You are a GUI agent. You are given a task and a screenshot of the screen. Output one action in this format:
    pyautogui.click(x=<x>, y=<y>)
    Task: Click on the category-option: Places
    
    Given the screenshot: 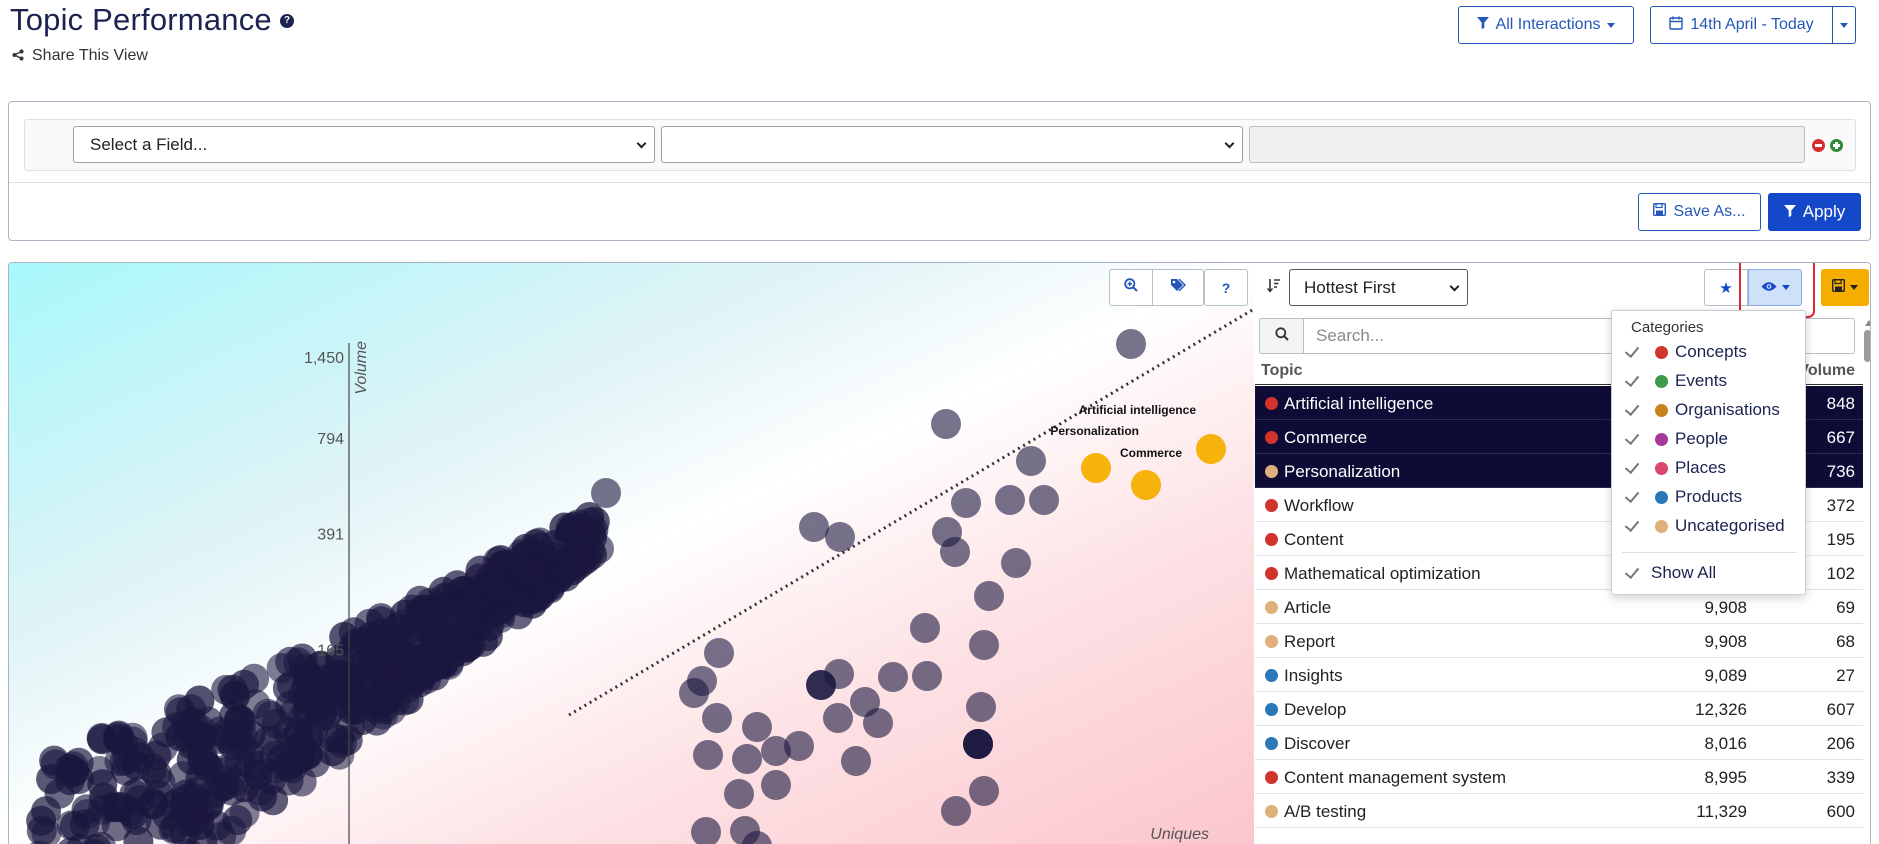 What is the action you would take?
    pyautogui.click(x=1708, y=468)
    